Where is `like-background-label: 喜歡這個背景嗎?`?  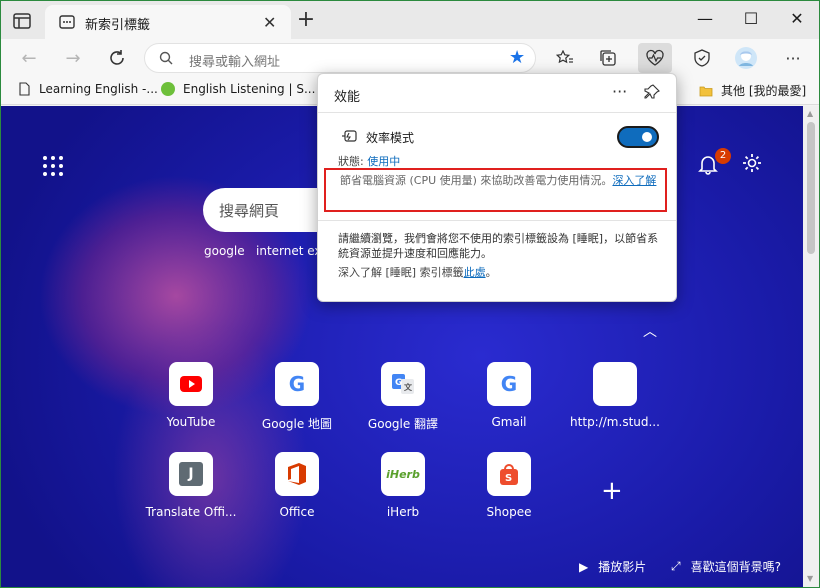 like-background-label: 喜歡這個背景嗎? is located at coordinates (735, 567).